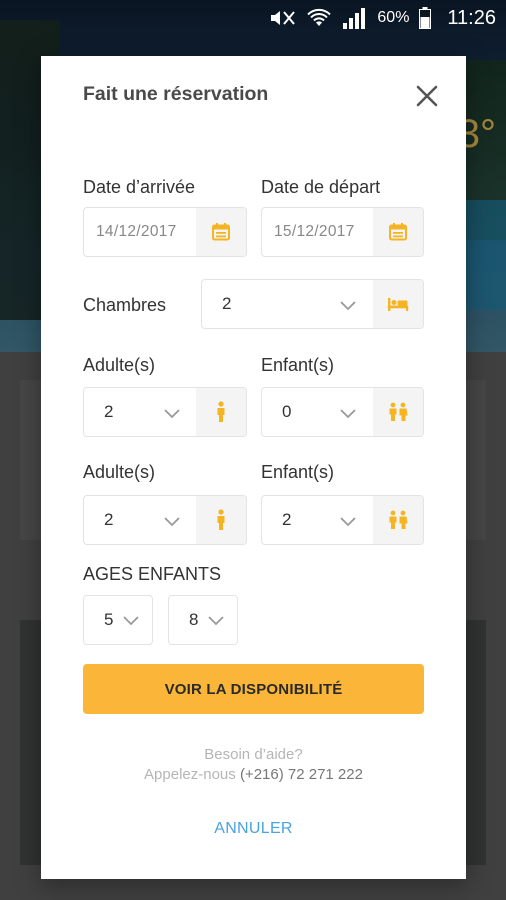 The height and width of the screenshot is (900, 506). I want to click on departure-date-field: 15/12/2017, so click(342, 232).